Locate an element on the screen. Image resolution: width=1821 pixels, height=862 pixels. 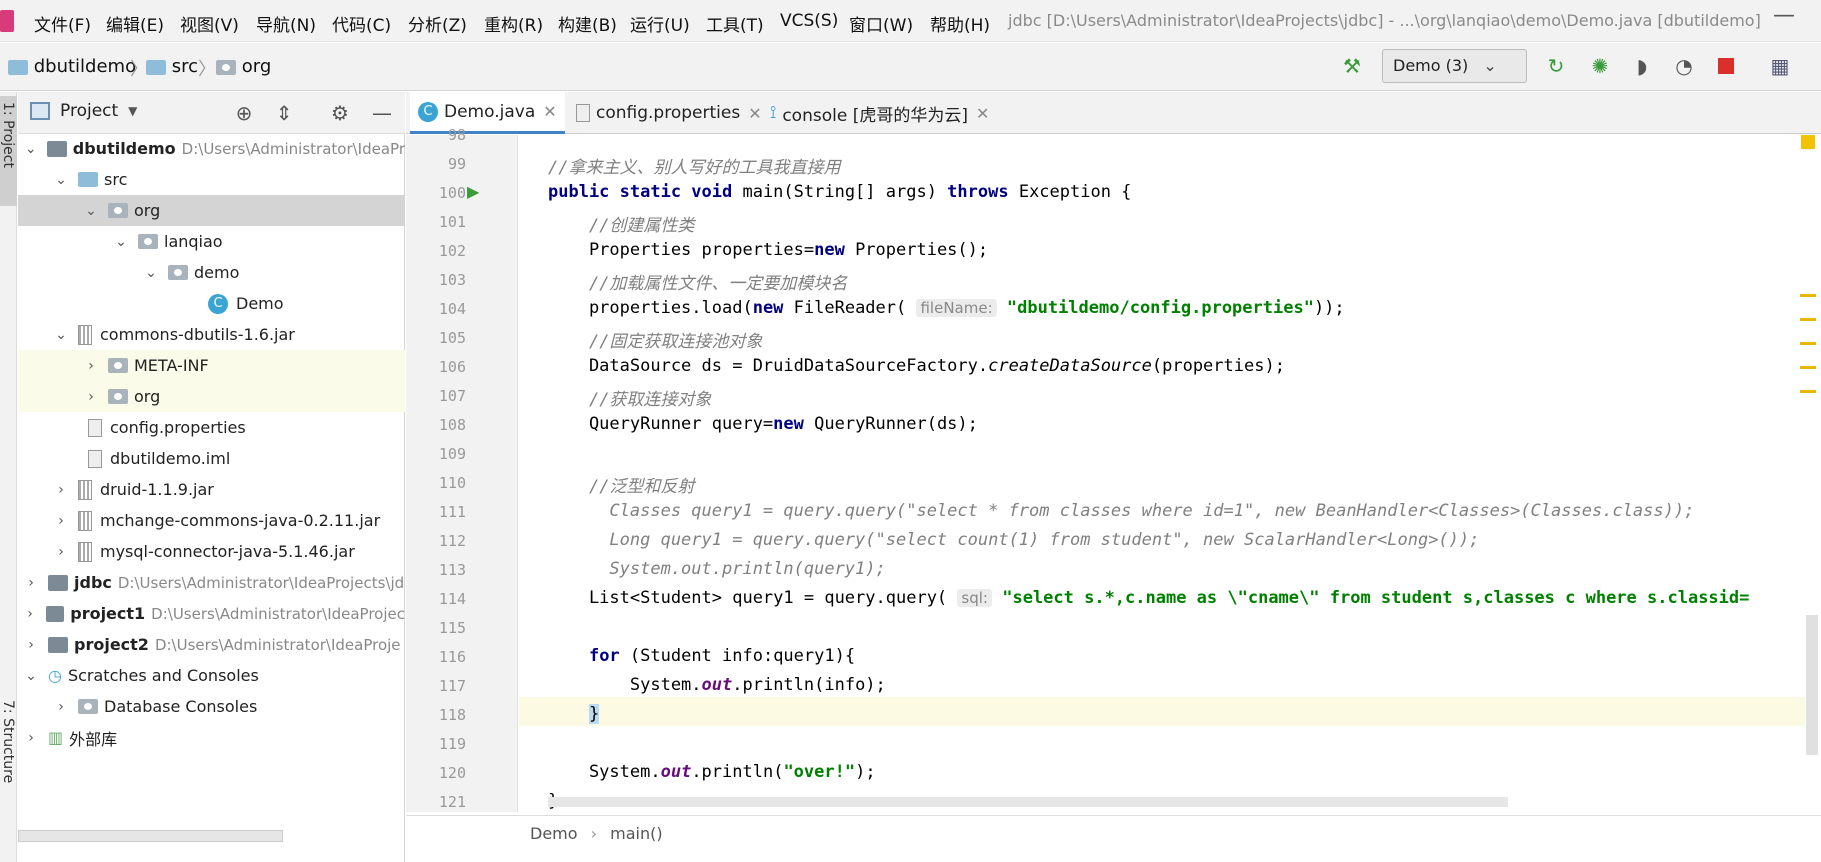
breadcrumb-src: src is located at coordinates (172, 66).